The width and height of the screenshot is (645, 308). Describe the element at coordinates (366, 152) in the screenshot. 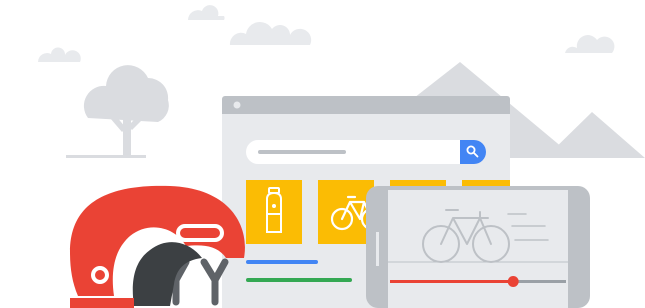

I see `search-bar` at that location.